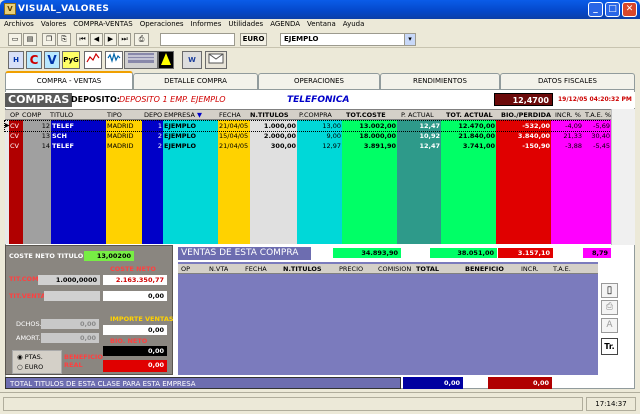  Describe the element at coordinates (320, 115) in the screenshot. I see `col-header-pcompra: P.COMPRA` at that location.